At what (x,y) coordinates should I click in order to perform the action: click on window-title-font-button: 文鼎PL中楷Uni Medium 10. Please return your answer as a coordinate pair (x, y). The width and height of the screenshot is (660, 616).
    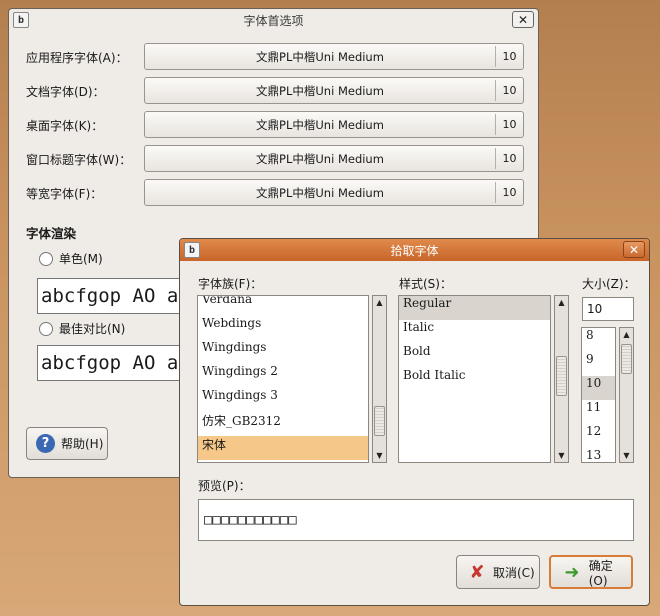
    Looking at the image, I should click on (334, 158).